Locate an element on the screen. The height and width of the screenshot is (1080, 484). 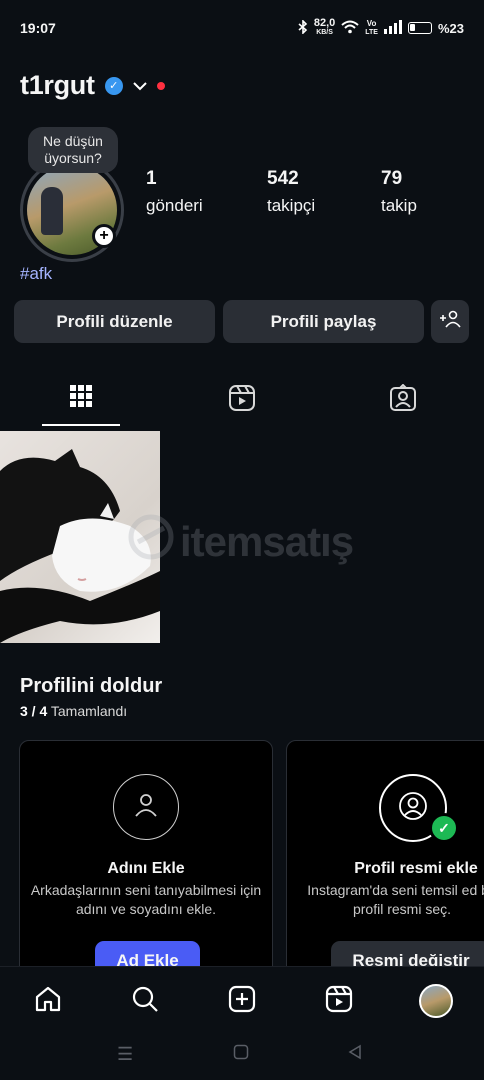
status-bar: 19:07 82,0 KB/S Vo LTE %23 is located at coordinates (242, 28).